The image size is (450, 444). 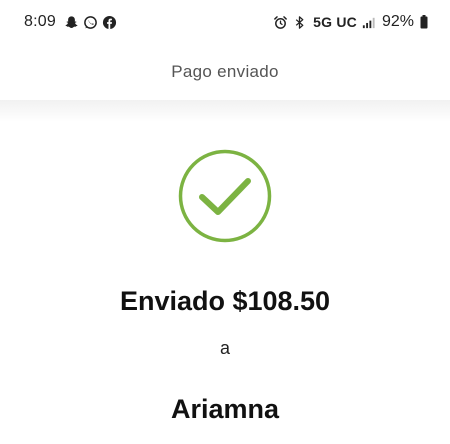 I want to click on signal-icon, so click(x=368, y=22).